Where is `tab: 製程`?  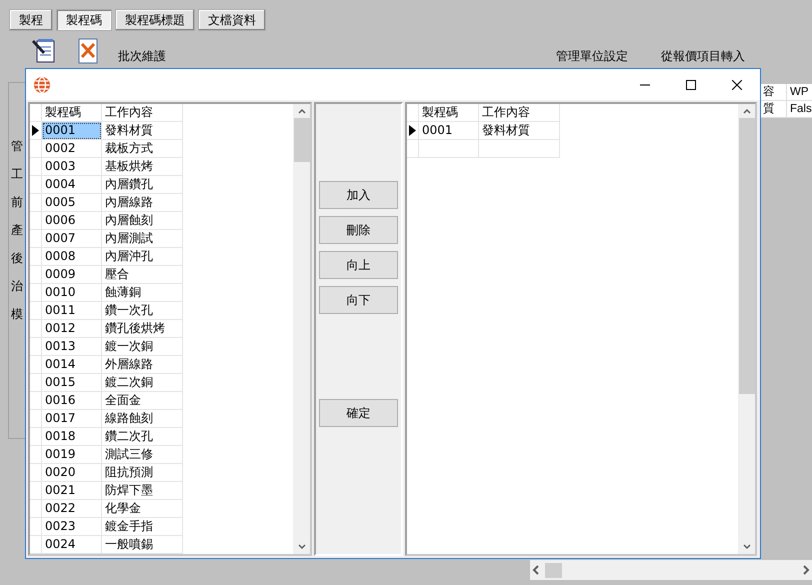
tab: 製程 is located at coordinates (31, 20).